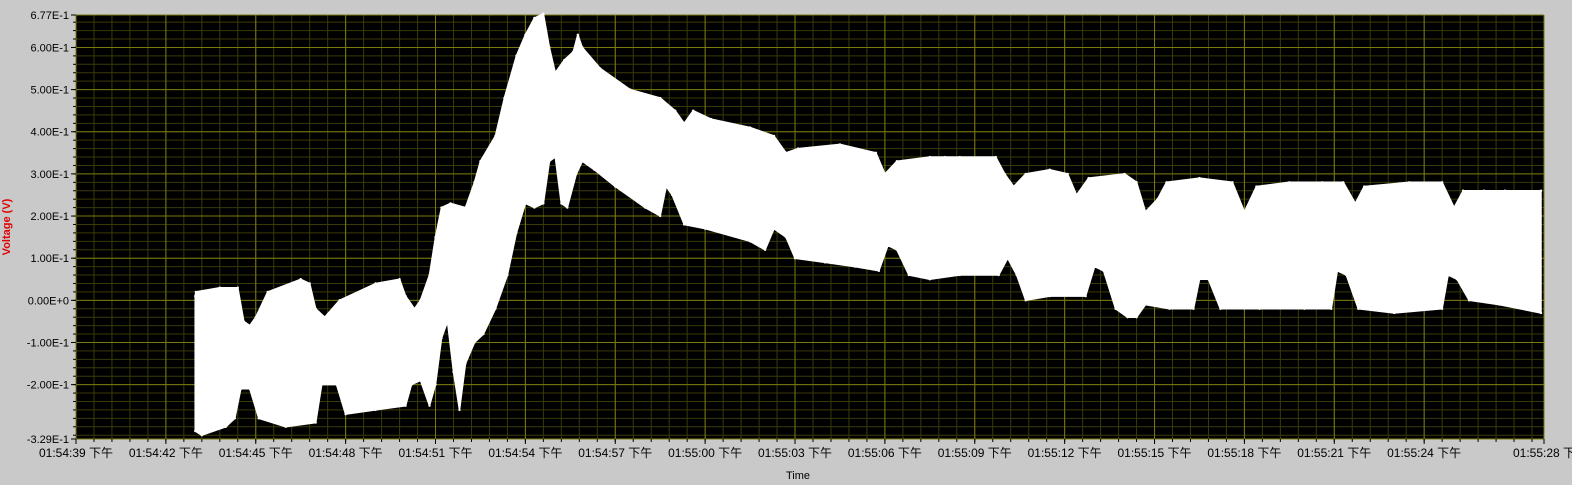  Describe the element at coordinates (346, 453) in the screenshot. I see `x-tick-label: 01:54:48 下午` at that location.